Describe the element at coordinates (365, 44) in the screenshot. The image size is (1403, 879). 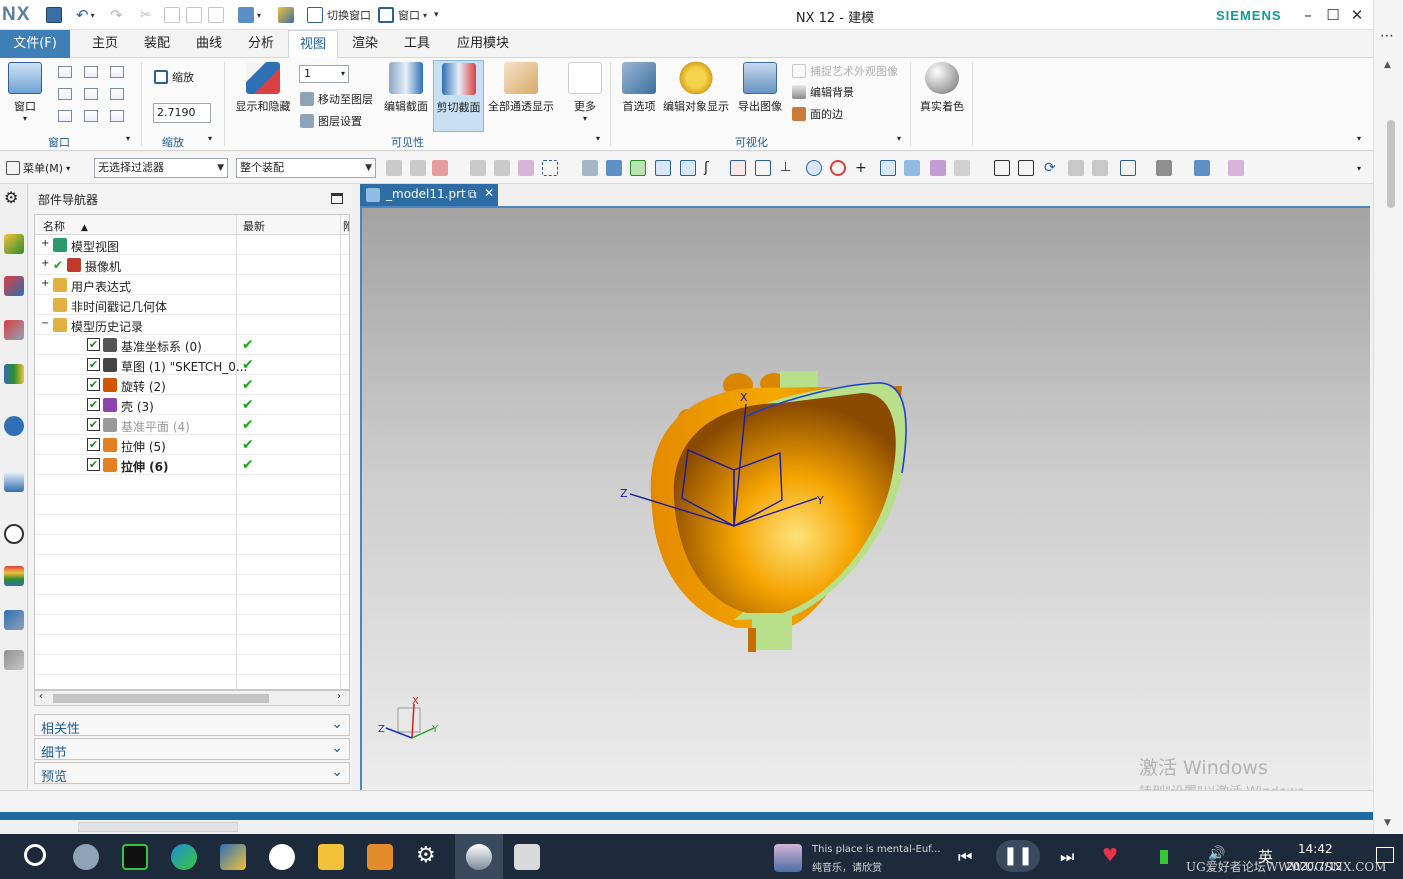
I see `tab-render: 渲染` at that location.